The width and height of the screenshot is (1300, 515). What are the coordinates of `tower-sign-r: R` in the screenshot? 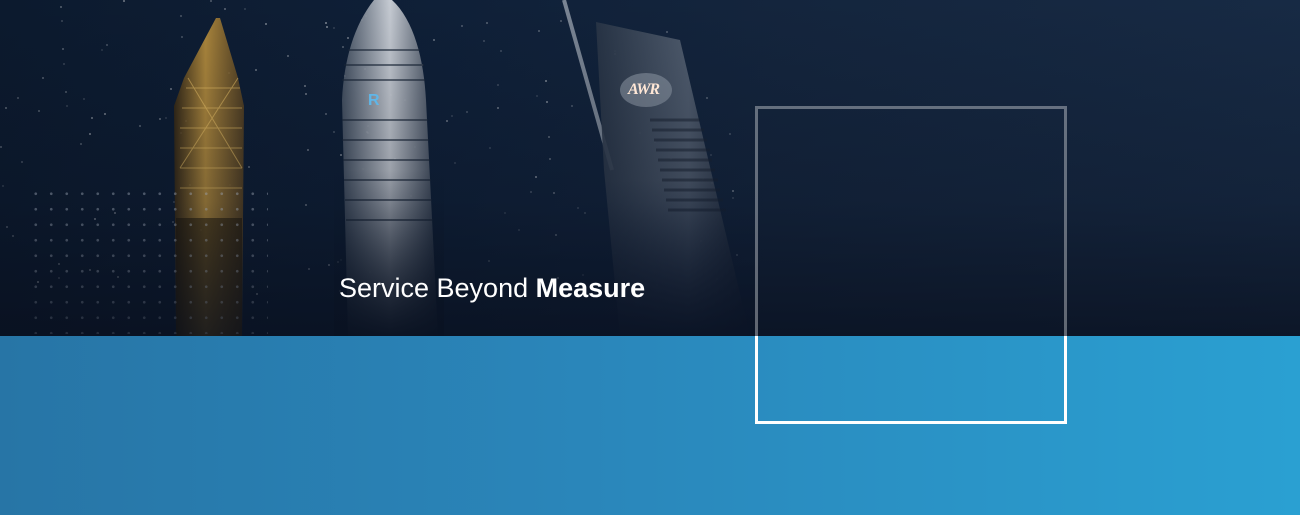 It's located at (374, 100).